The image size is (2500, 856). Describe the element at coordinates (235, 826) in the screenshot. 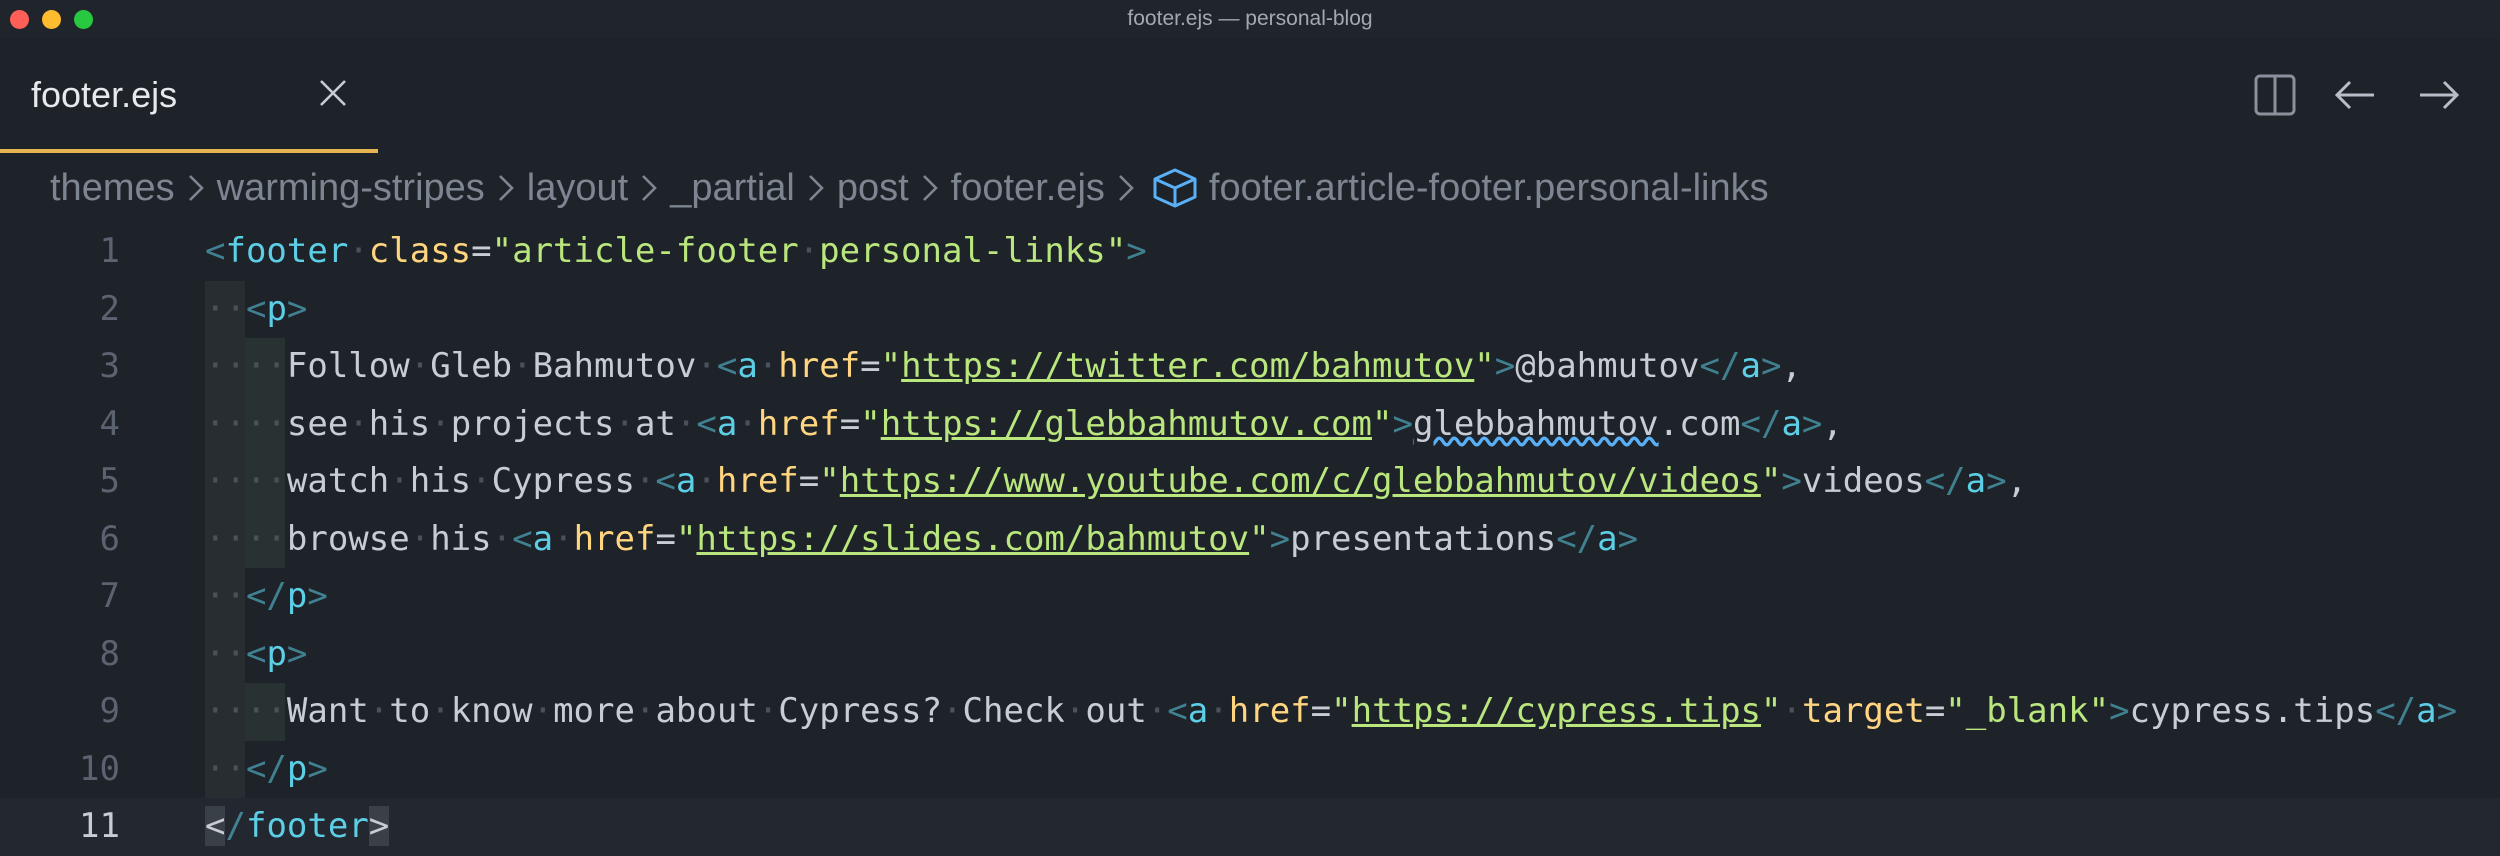

I see `tag-punct: /` at that location.